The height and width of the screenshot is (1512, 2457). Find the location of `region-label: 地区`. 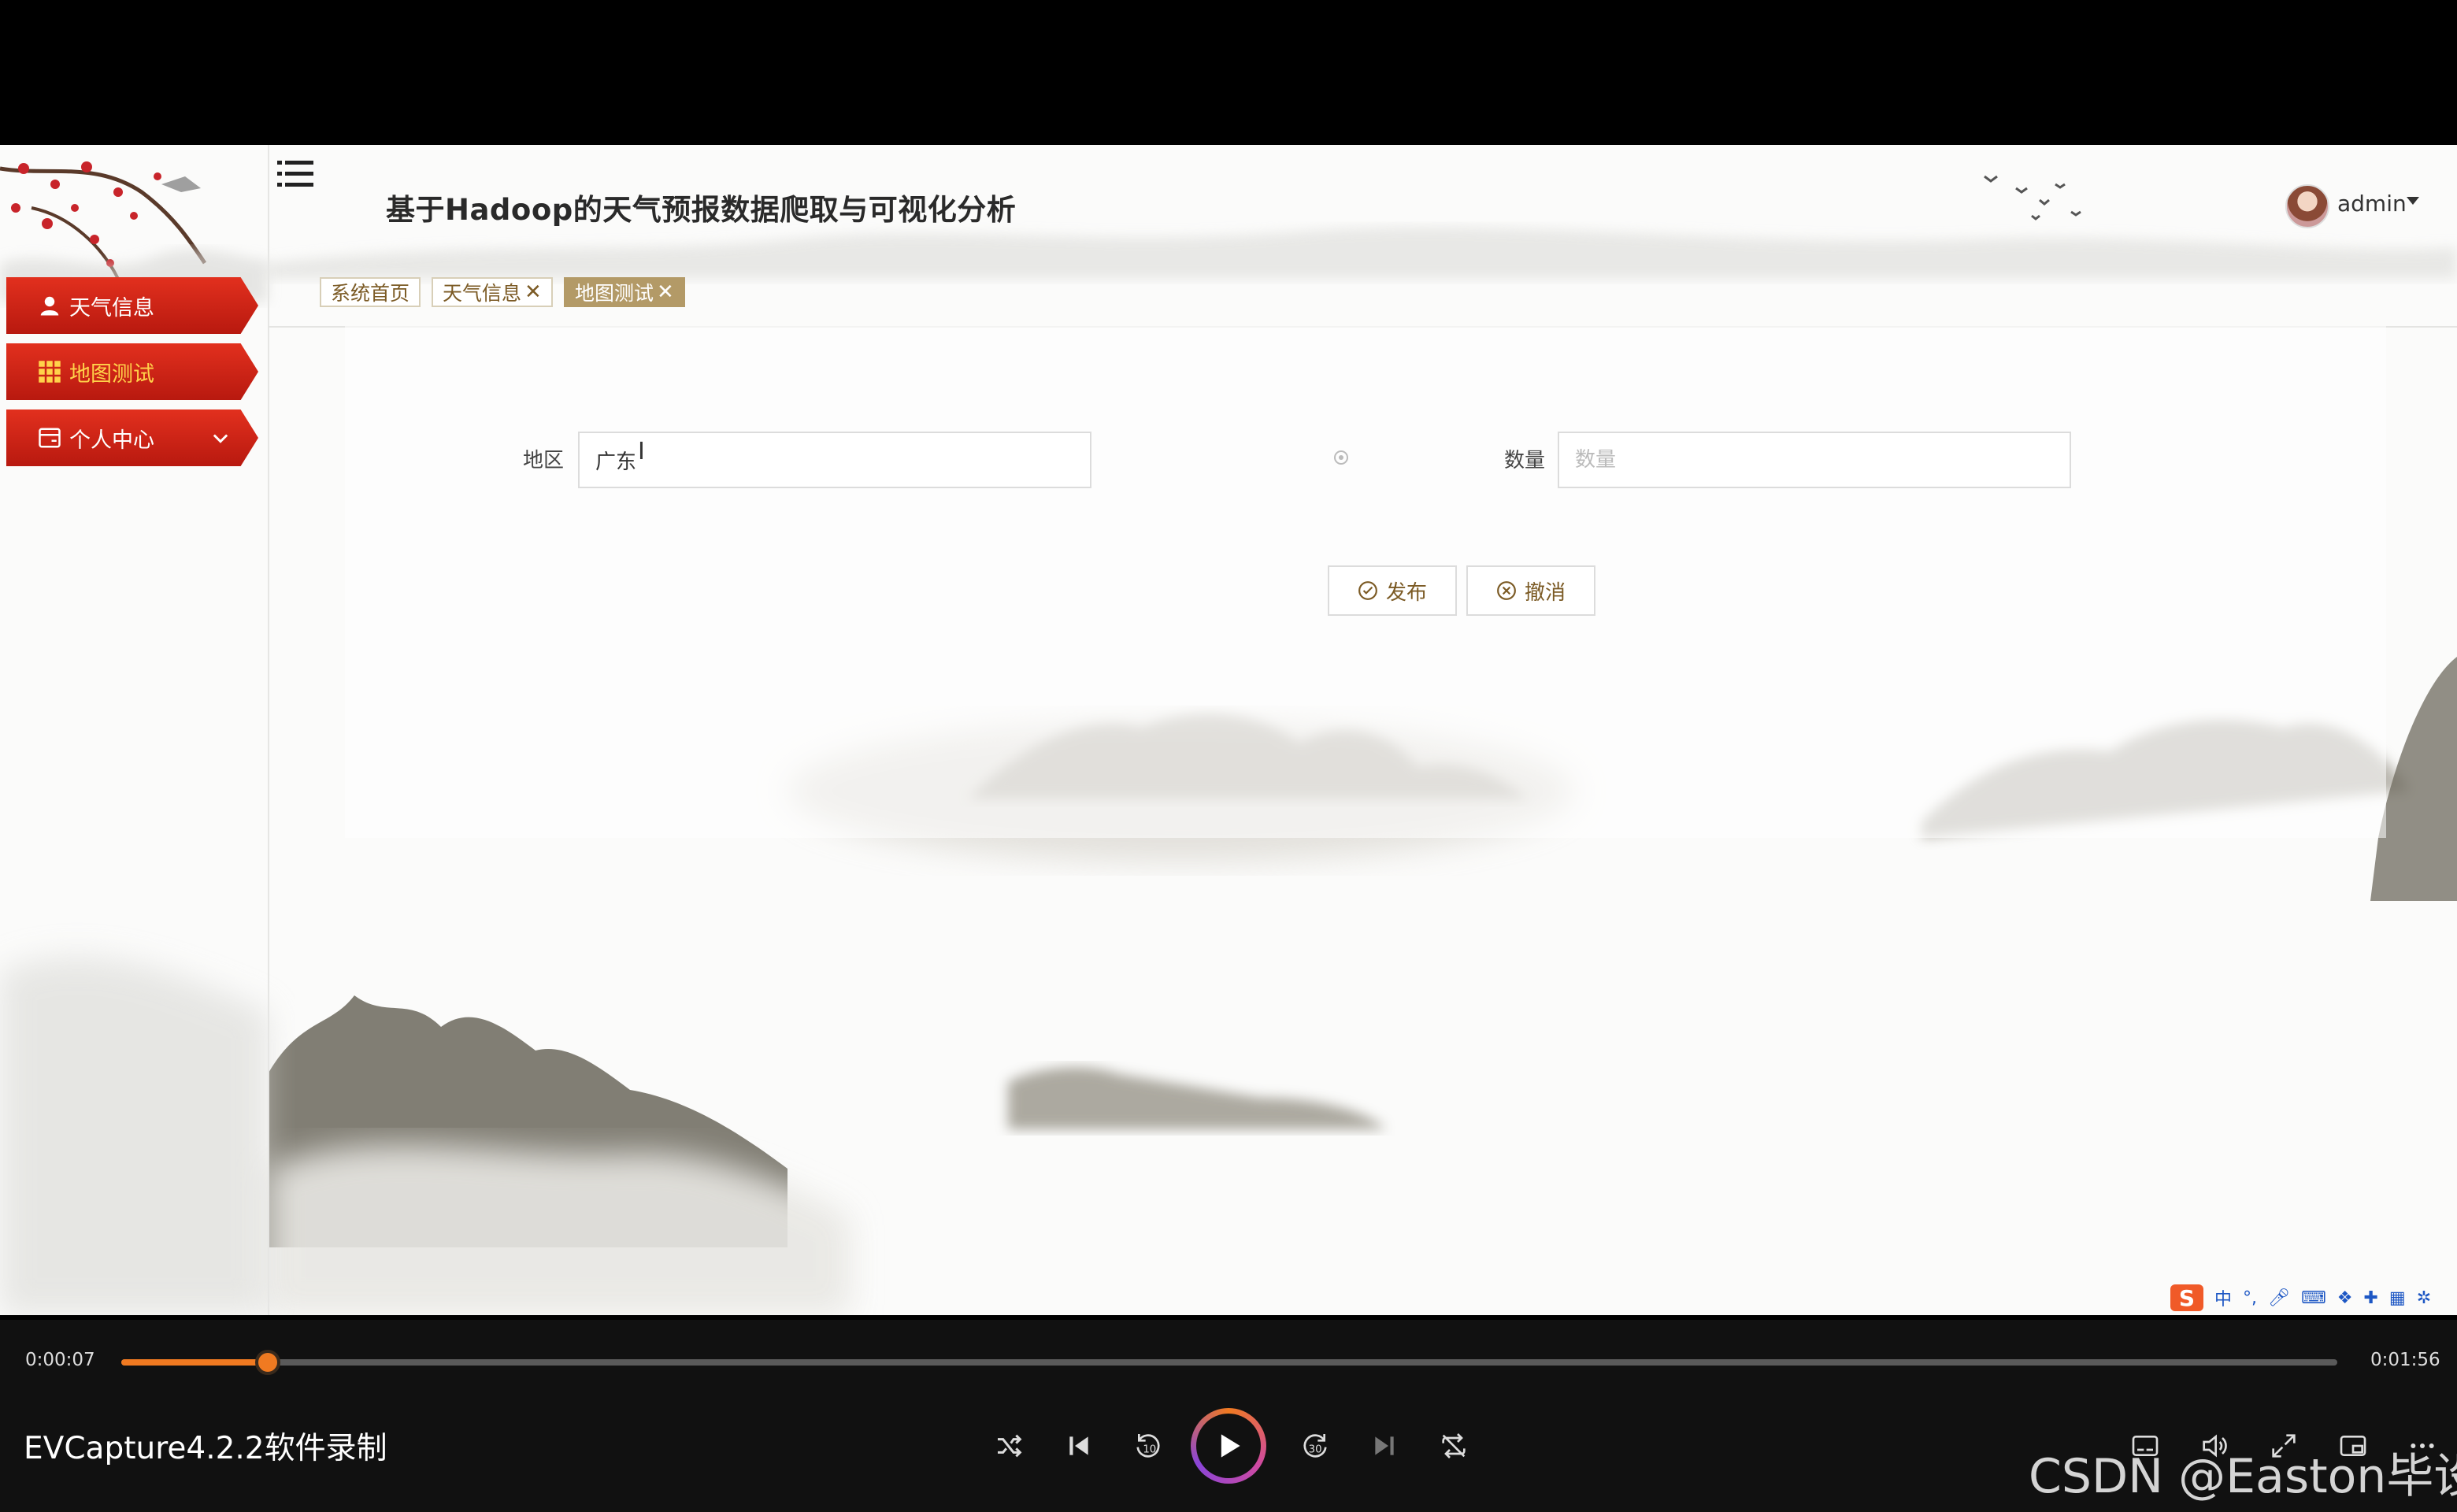

region-label: 地区 is located at coordinates (544, 460).